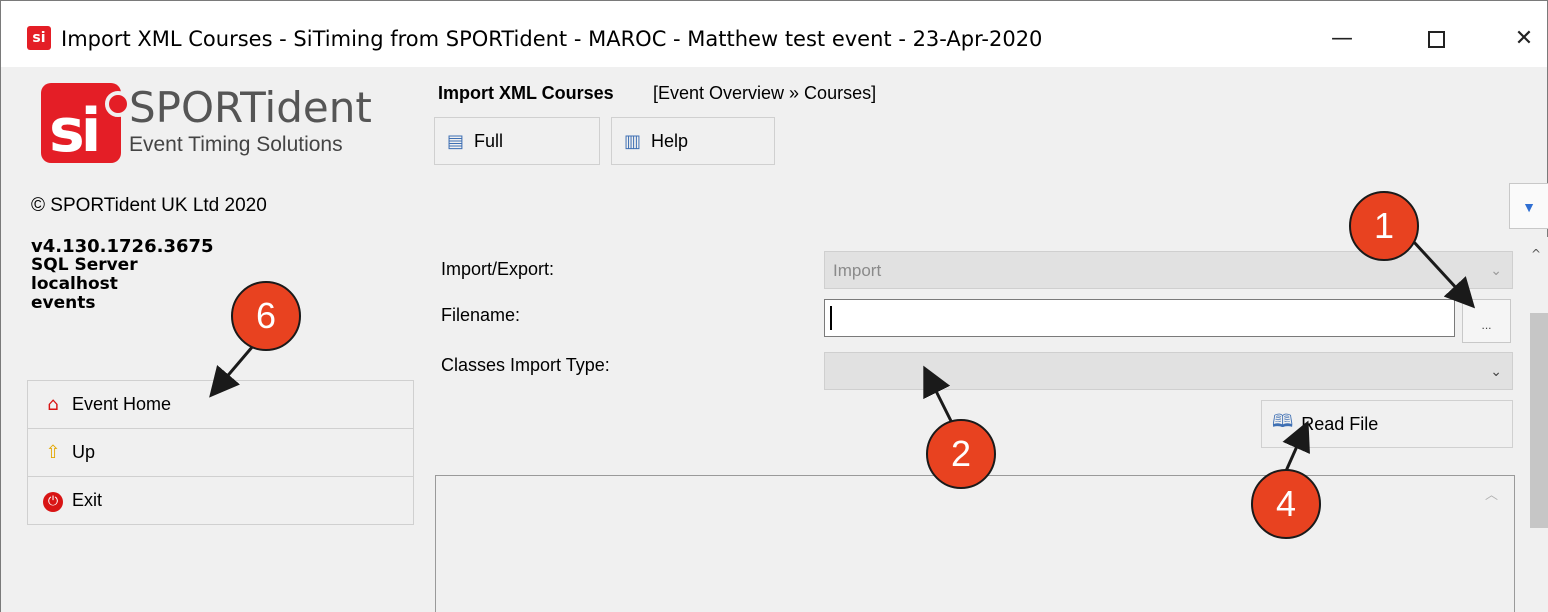 This screenshot has height=612, width=1548. Describe the element at coordinates (266, 316) in the screenshot. I see `annotation-callout-6: 6` at that location.